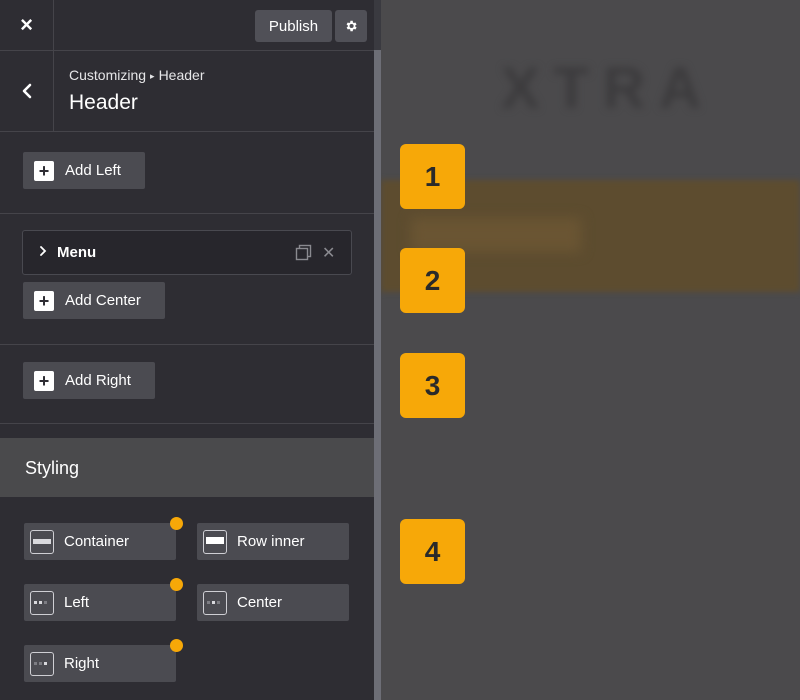 Image resolution: width=800 pixels, height=700 pixels. I want to click on close-icon: ×, so click(26, 24).